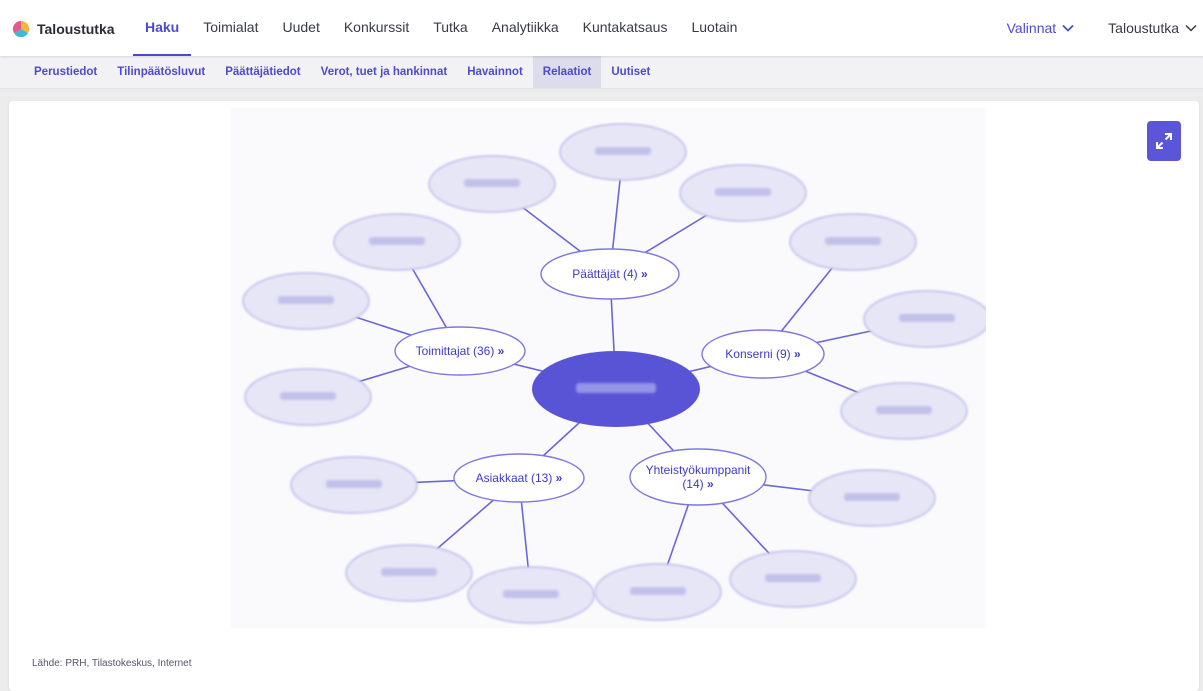 This screenshot has height=691, width=1203. I want to click on nav-item-analytiikka: Analytiikka, so click(525, 28).